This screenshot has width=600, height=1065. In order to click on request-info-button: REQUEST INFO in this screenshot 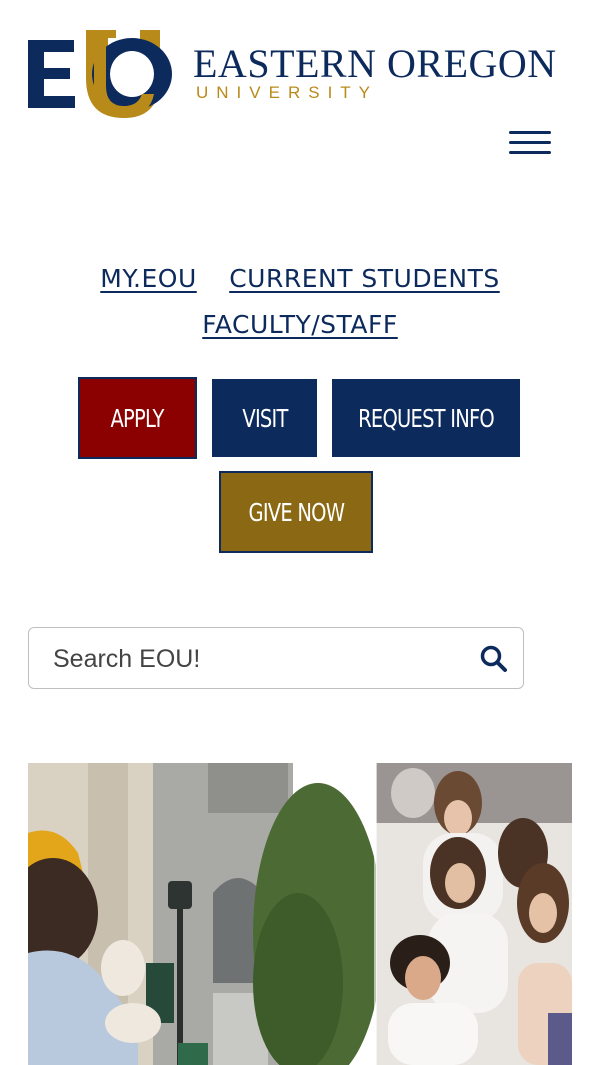, I will do `click(426, 418)`.